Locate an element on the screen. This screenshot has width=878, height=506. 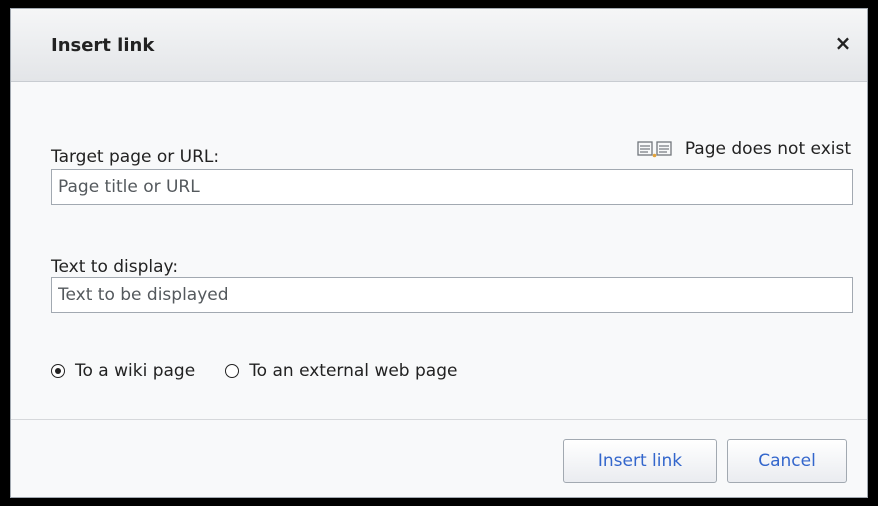
radio-wiki-page: To a wiki page is located at coordinates (123, 371).